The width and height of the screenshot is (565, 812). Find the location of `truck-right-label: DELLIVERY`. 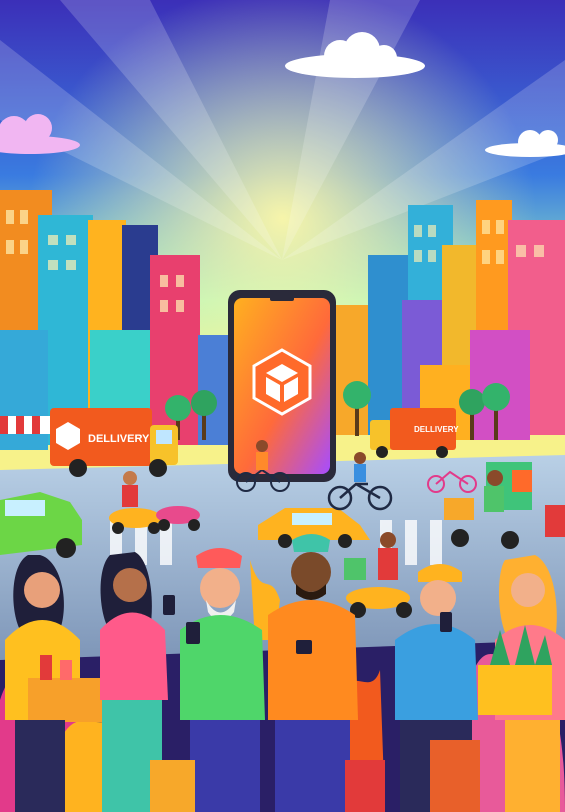

truck-right-label: DELLIVERY is located at coordinates (436, 429).